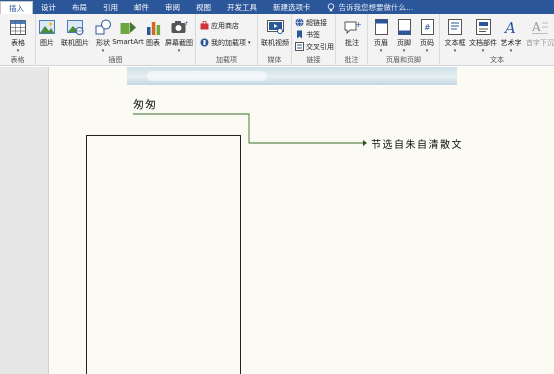 The image size is (554, 374). Describe the element at coordinates (427, 43) in the screenshot. I see `page-number-label: 页码` at that location.